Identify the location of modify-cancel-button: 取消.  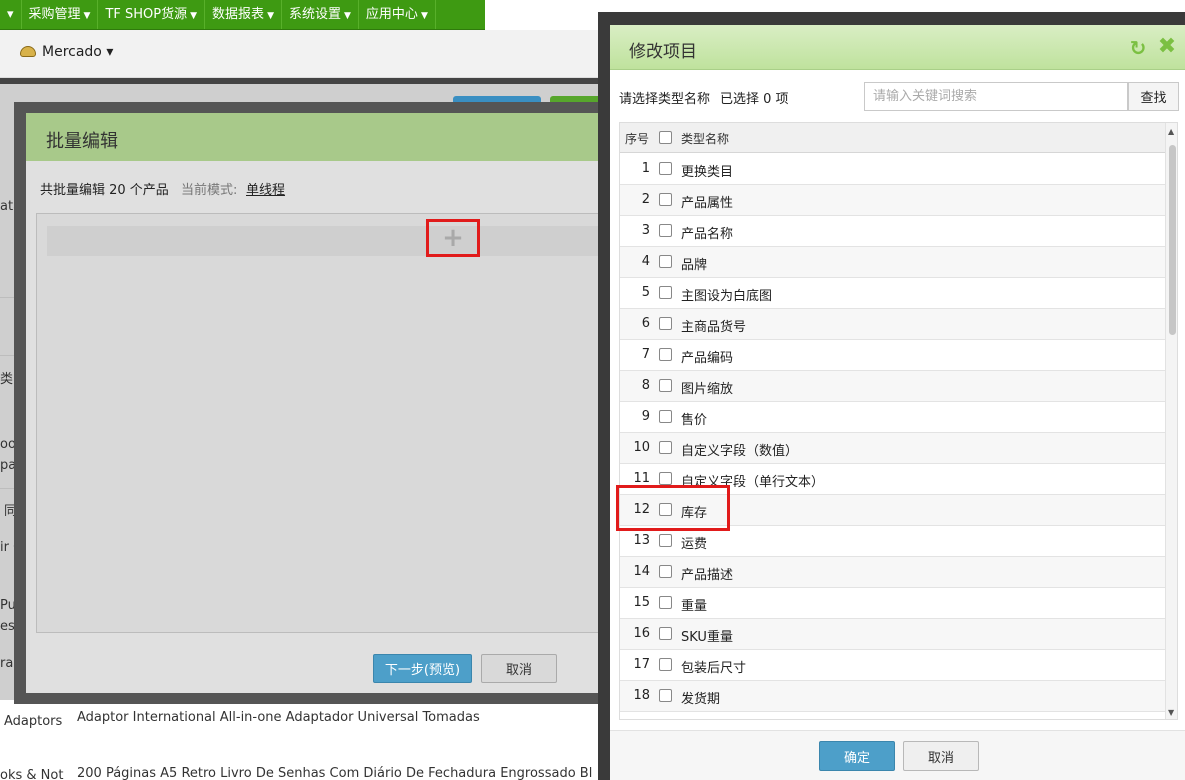
(941, 756).